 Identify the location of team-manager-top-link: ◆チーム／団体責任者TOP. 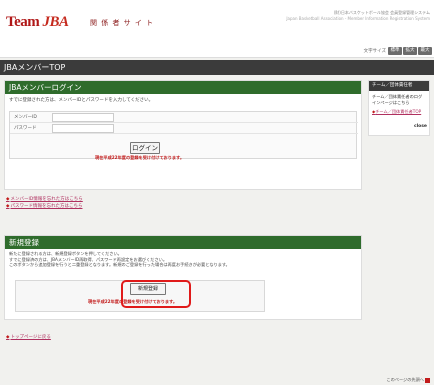
(399, 112).